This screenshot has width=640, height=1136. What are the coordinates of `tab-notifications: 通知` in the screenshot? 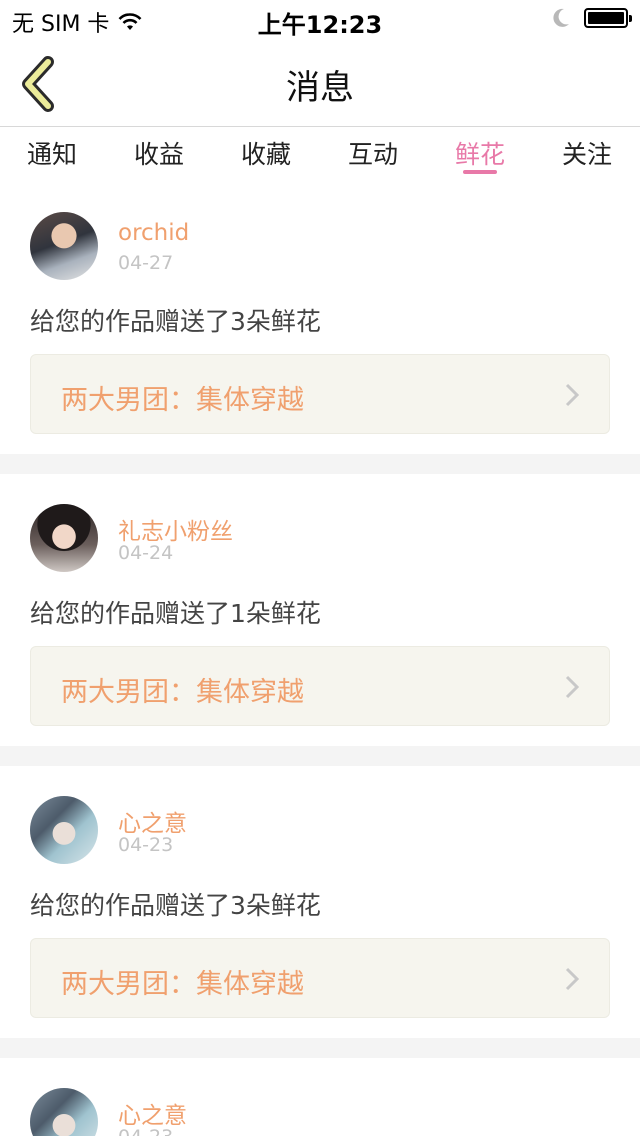 It's located at (52, 153).